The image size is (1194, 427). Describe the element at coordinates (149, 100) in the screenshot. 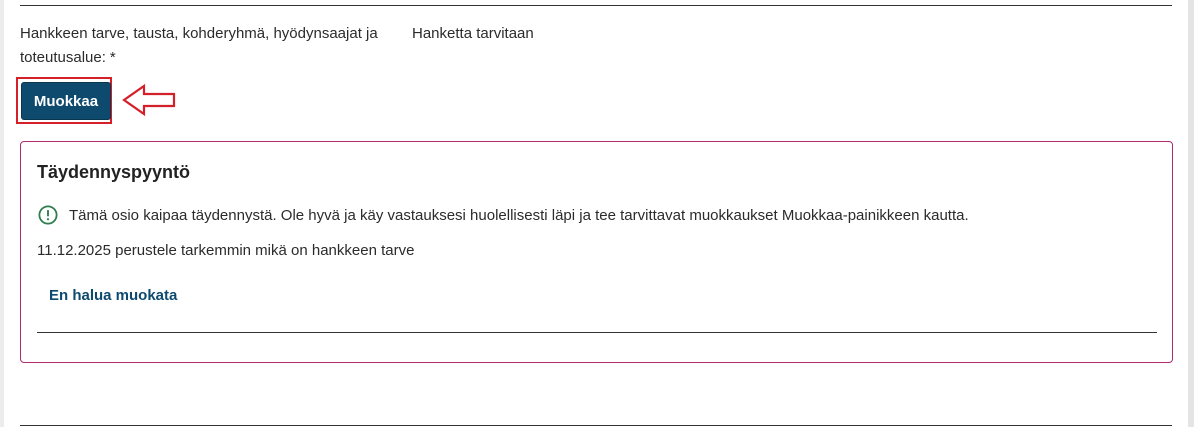

I see `left-arrow-icon` at that location.